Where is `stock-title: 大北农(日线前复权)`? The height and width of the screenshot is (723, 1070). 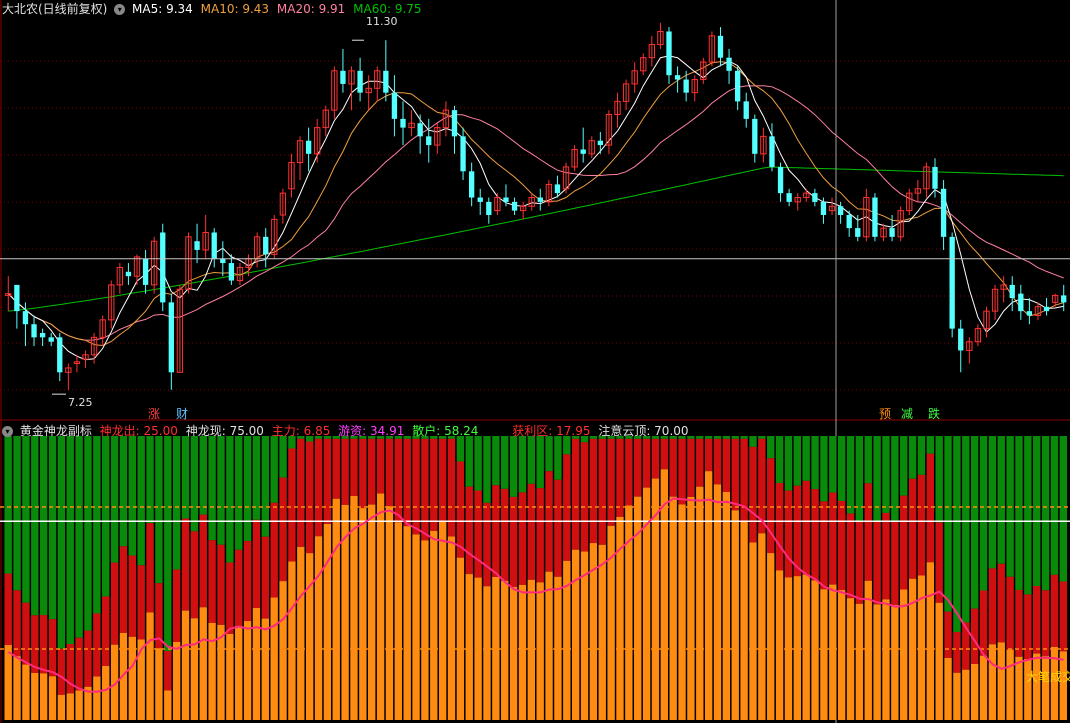 stock-title: 大北农(日线前复权) is located at coordinates (55, 9).